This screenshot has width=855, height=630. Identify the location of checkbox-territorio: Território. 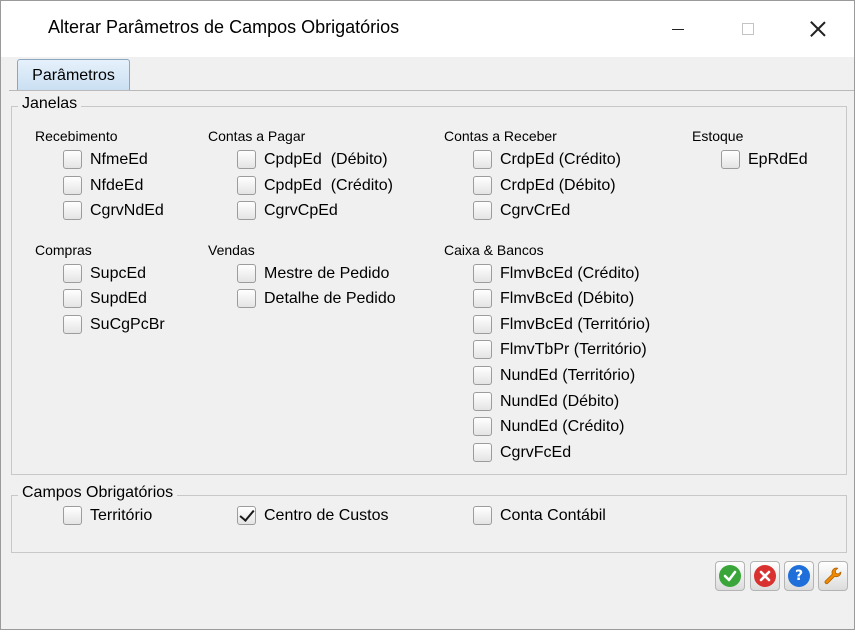
(107, 515).